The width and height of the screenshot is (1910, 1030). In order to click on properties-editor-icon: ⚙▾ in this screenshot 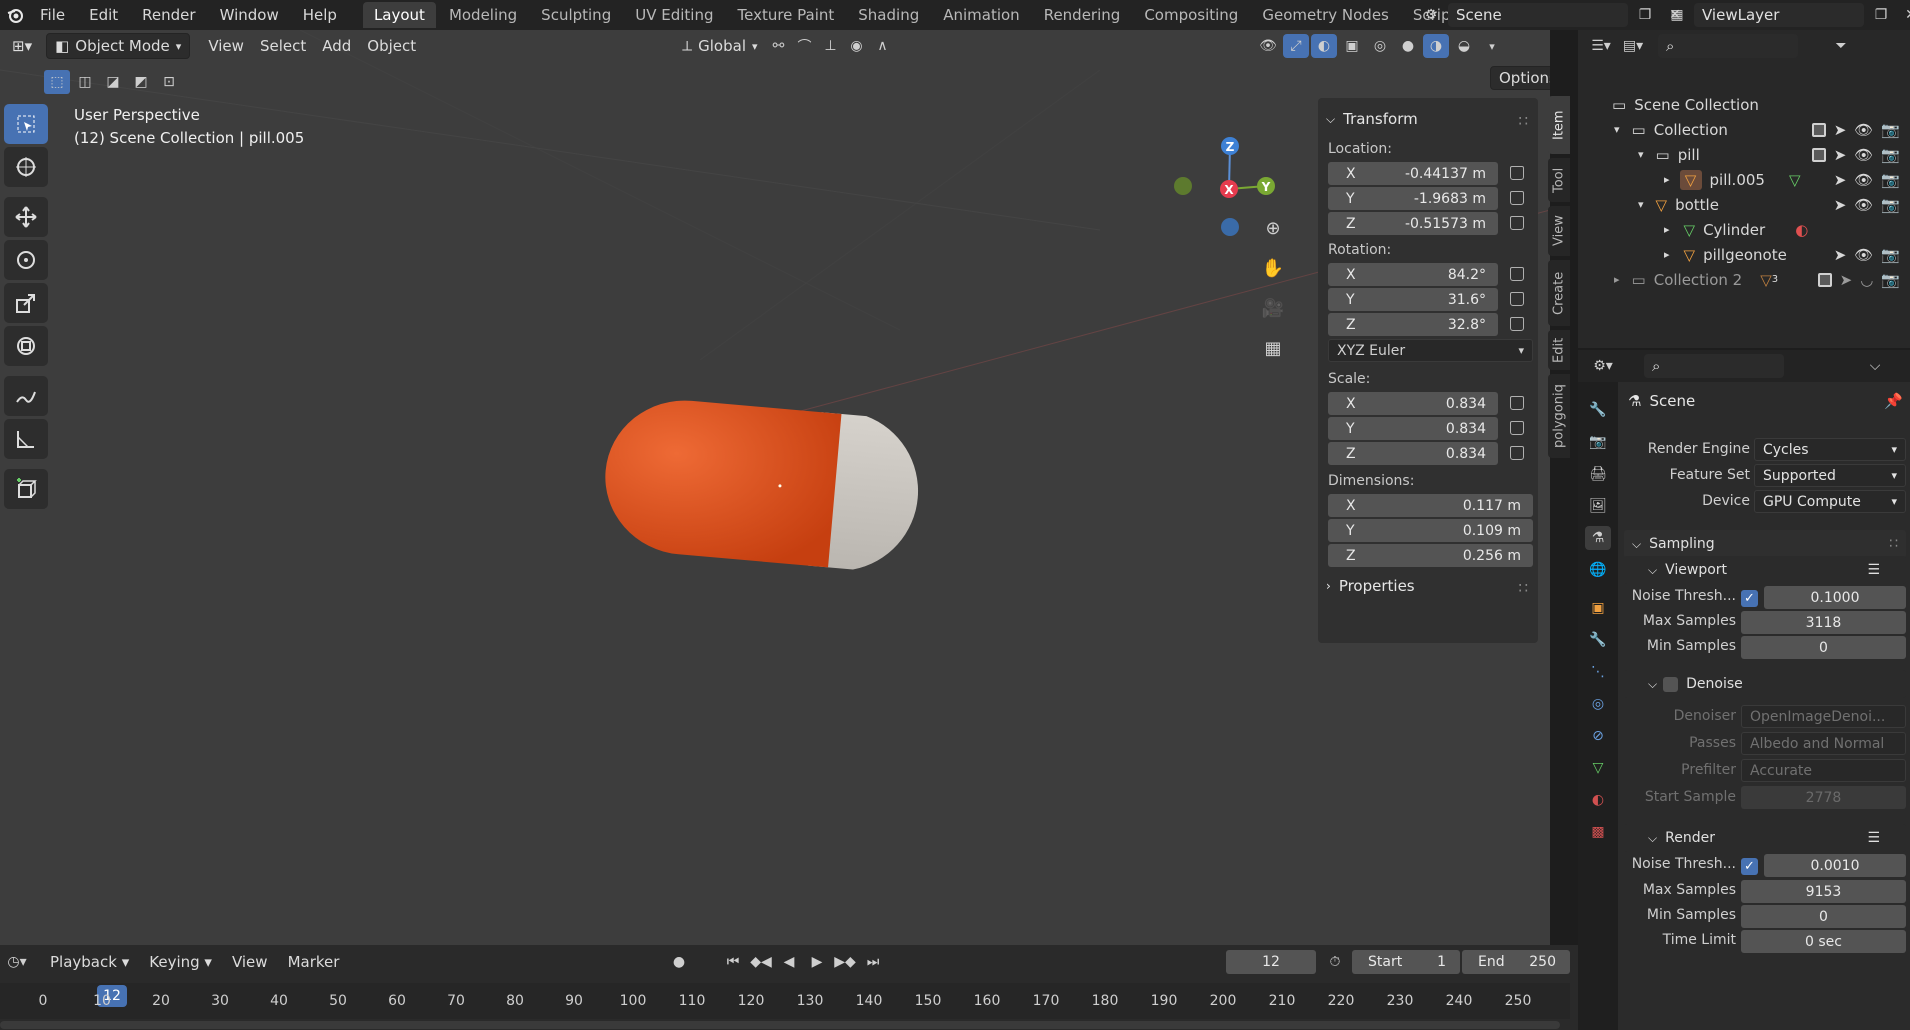, I will do `click(1603, 366)`.